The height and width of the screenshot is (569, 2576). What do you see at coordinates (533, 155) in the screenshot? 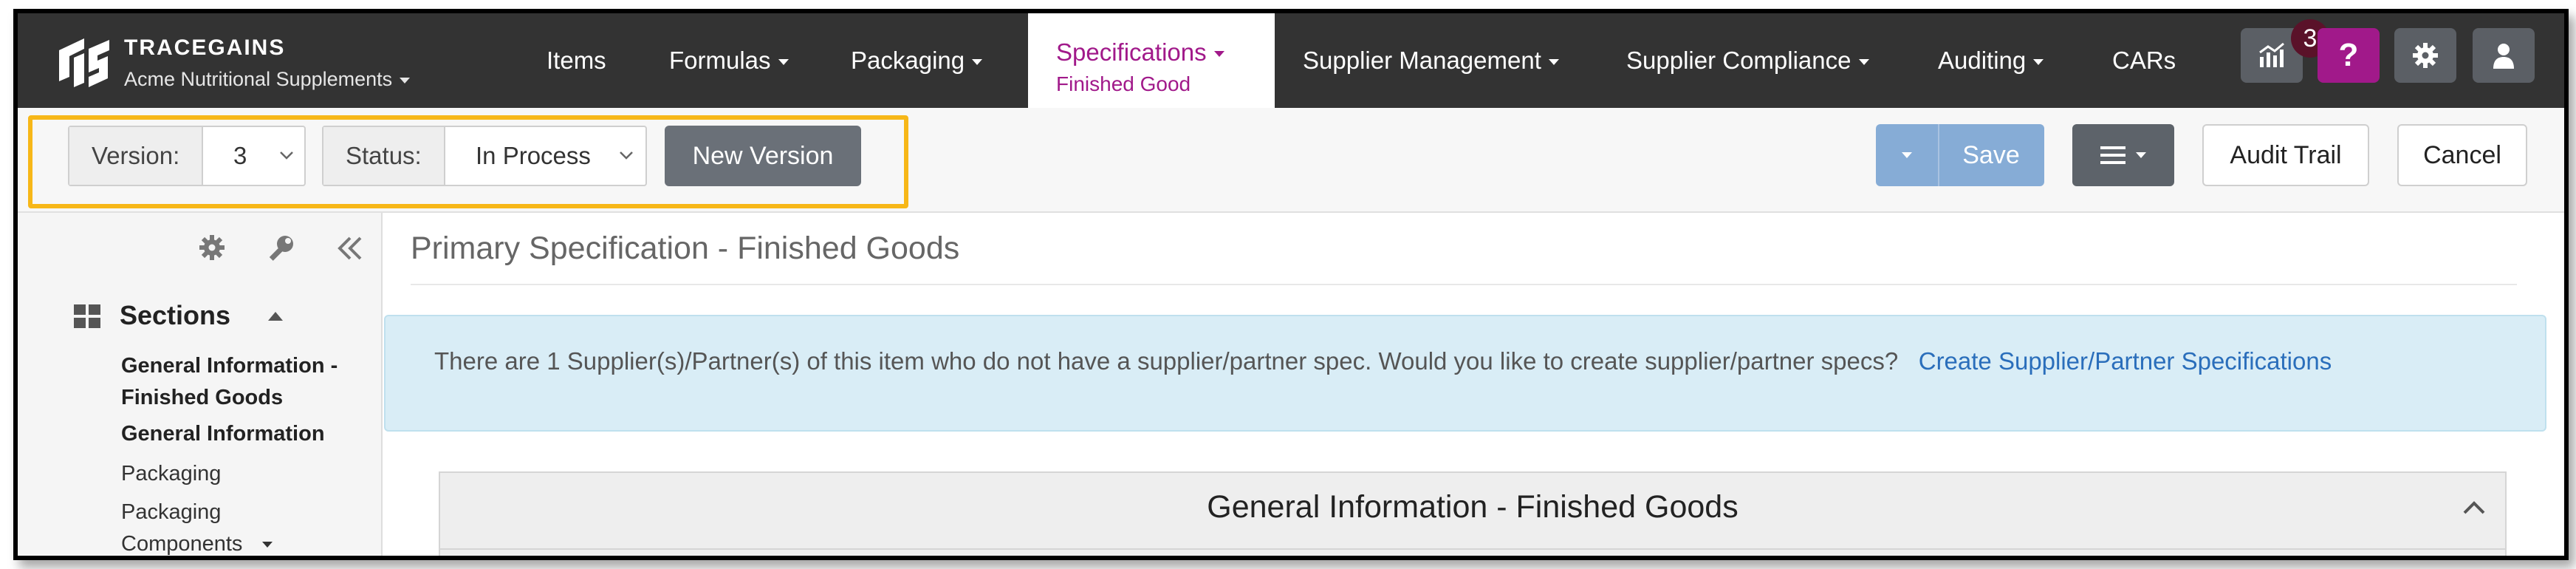
I see `status-value: In Process` at bounding box center [533, 155].